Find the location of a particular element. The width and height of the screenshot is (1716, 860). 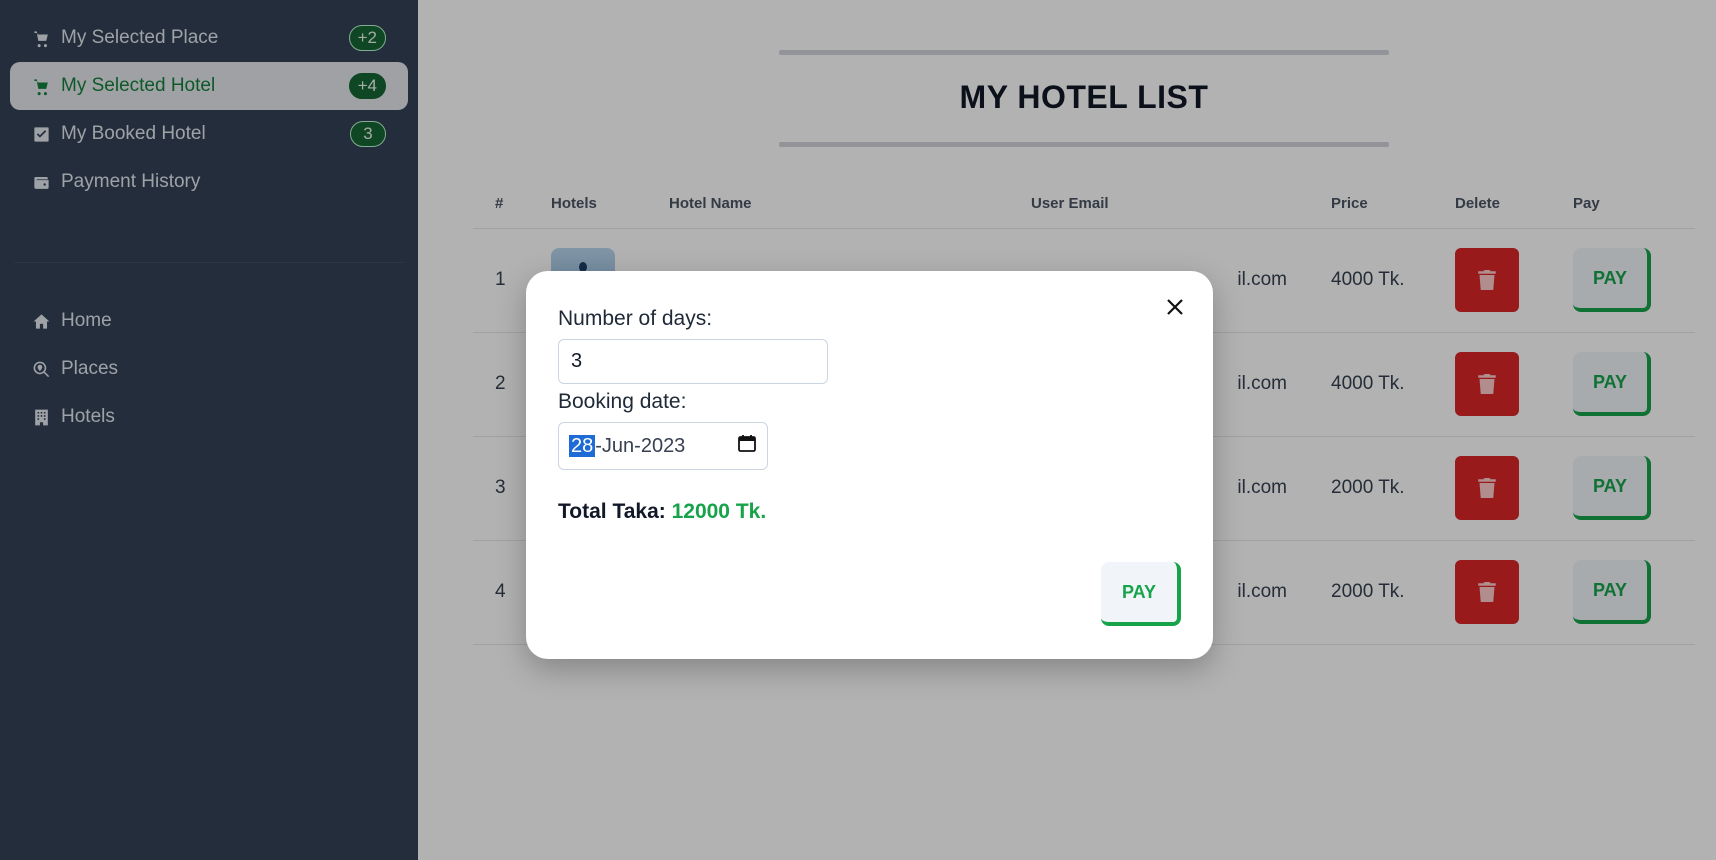

booking-date-input: 28 -Jun-2023 is located at coordinates (663, 446).